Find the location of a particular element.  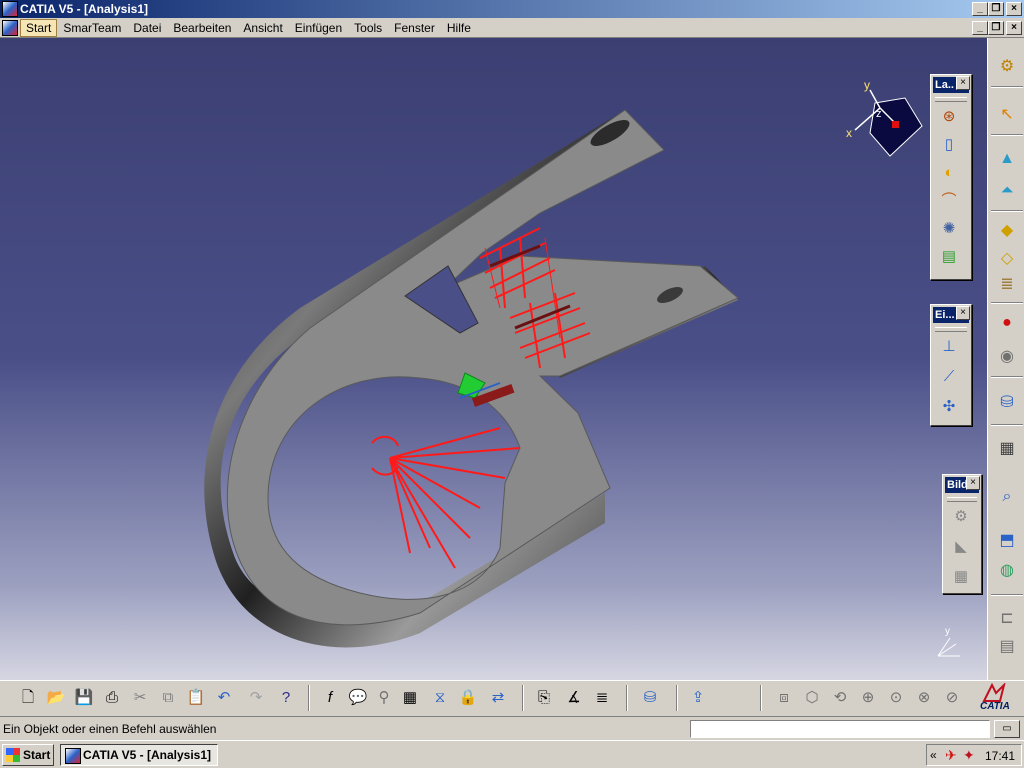

cut-icon: ✂ is located at coordinates (140, 698).